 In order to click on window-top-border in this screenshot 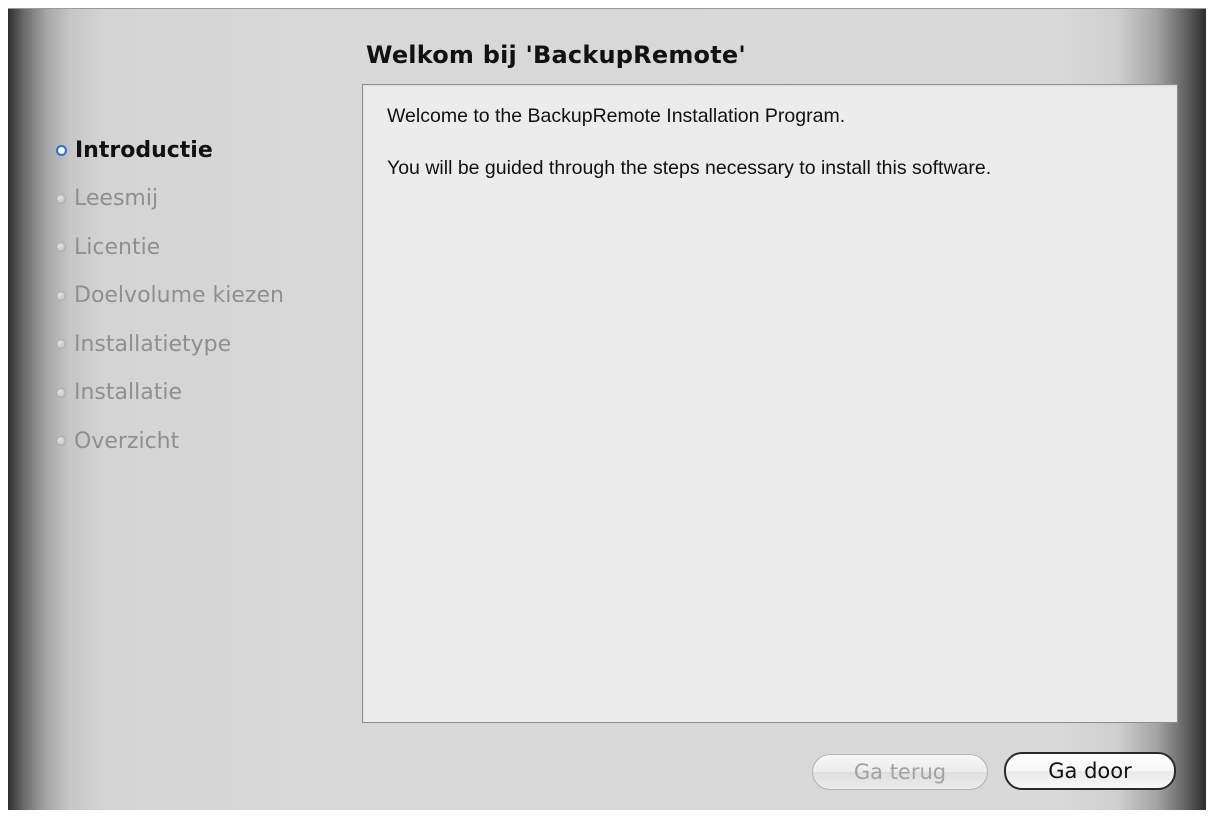, I will do `click(607, 8)`.